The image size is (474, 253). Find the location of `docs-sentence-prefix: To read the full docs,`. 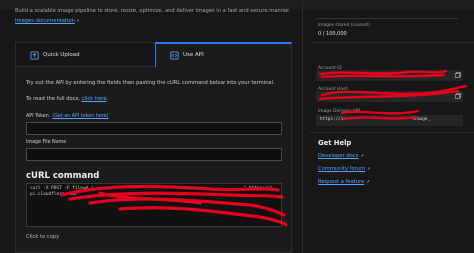

docs-sentence-prefix: To read the full docs, is located at coordinates (53, 99).